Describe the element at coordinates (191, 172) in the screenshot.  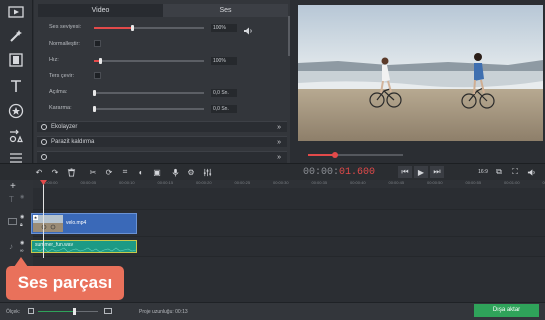
I see `settings-gear-icon: ⚙` at that location.